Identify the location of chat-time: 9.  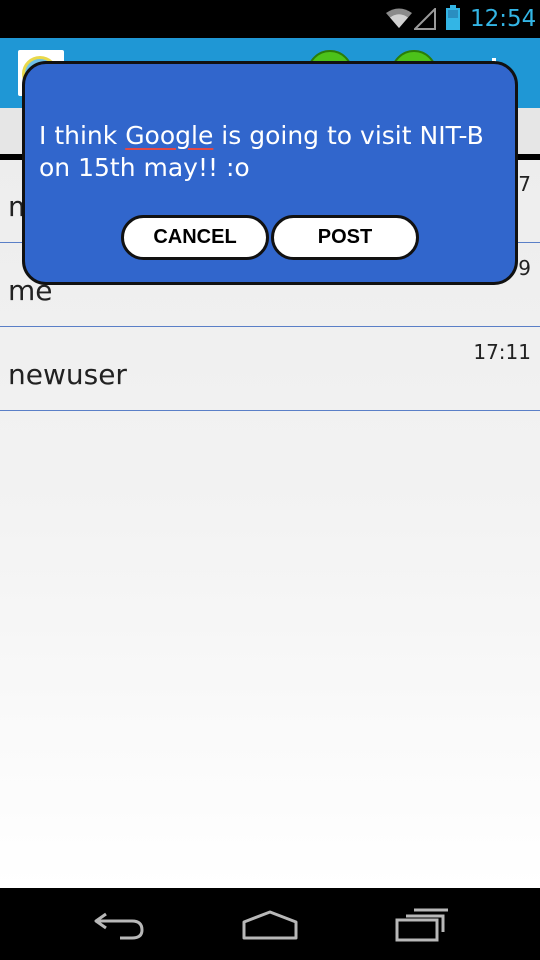
(524, 268).